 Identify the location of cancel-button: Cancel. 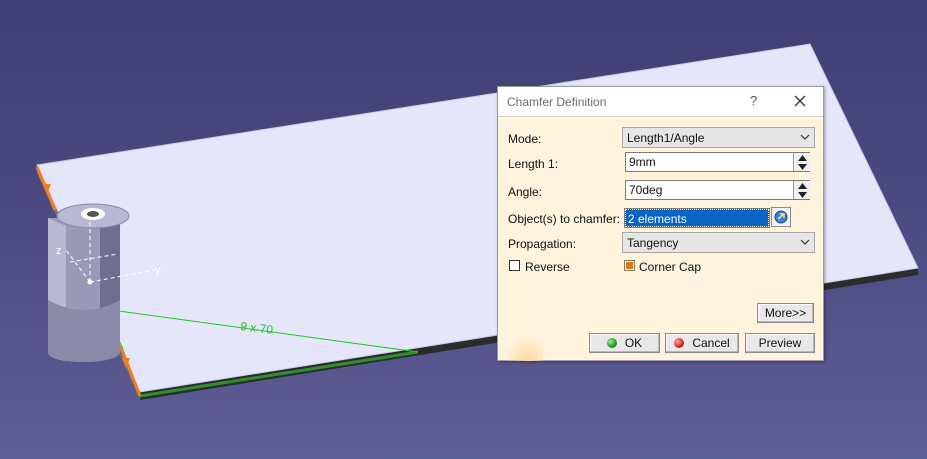
(702, 343).